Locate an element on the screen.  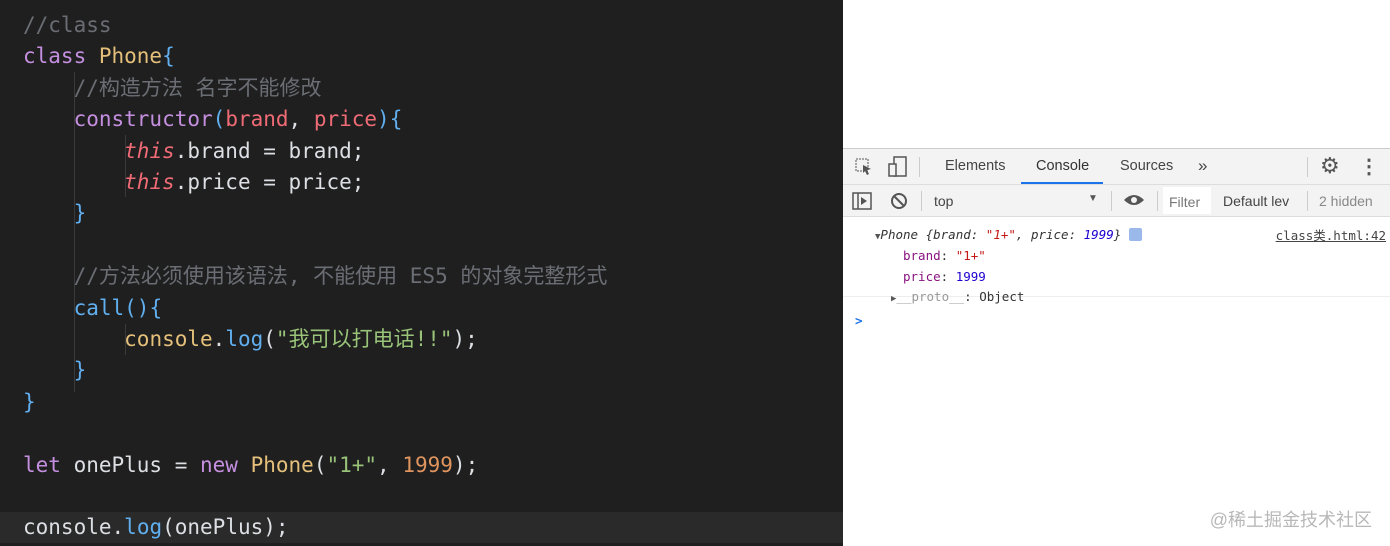
code-token: //class is located at coordinates (67, 25).